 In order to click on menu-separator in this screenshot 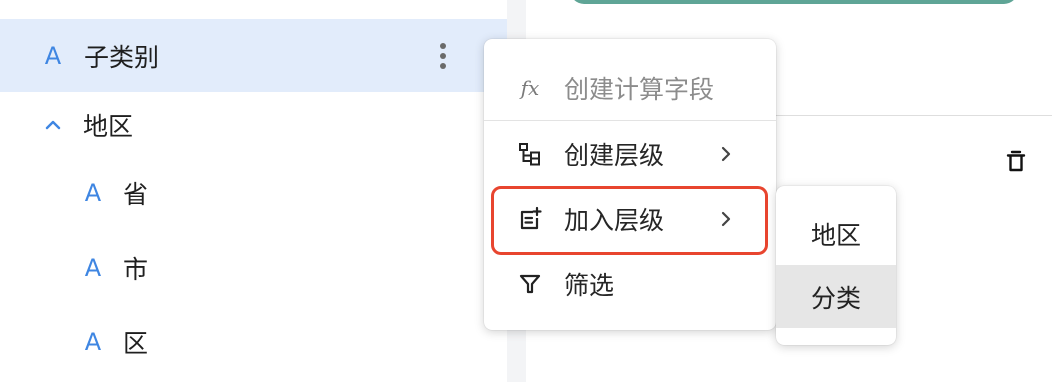, I will do `click(630, 120)`.